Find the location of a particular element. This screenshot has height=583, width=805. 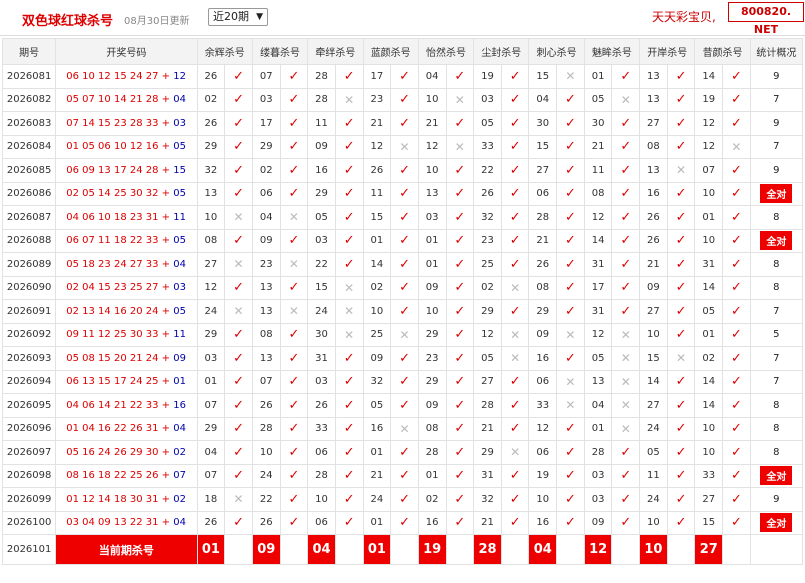

column-header: 期号 is located at coordinates (29, 51).